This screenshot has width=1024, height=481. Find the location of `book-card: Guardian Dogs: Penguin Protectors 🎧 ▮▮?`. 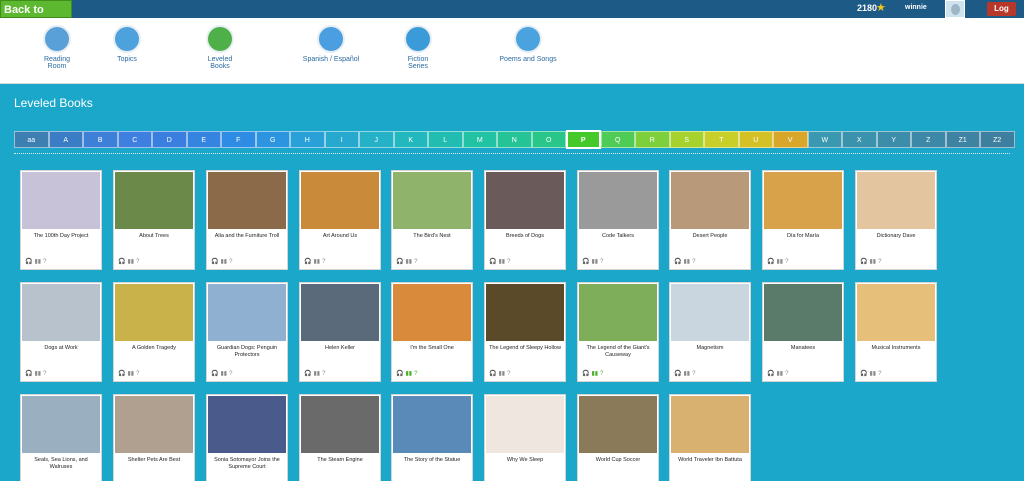

book-card: Guardian Dogs: Penguin Protectors 🎧 ▮▮? is located at coordinates (247, 332).